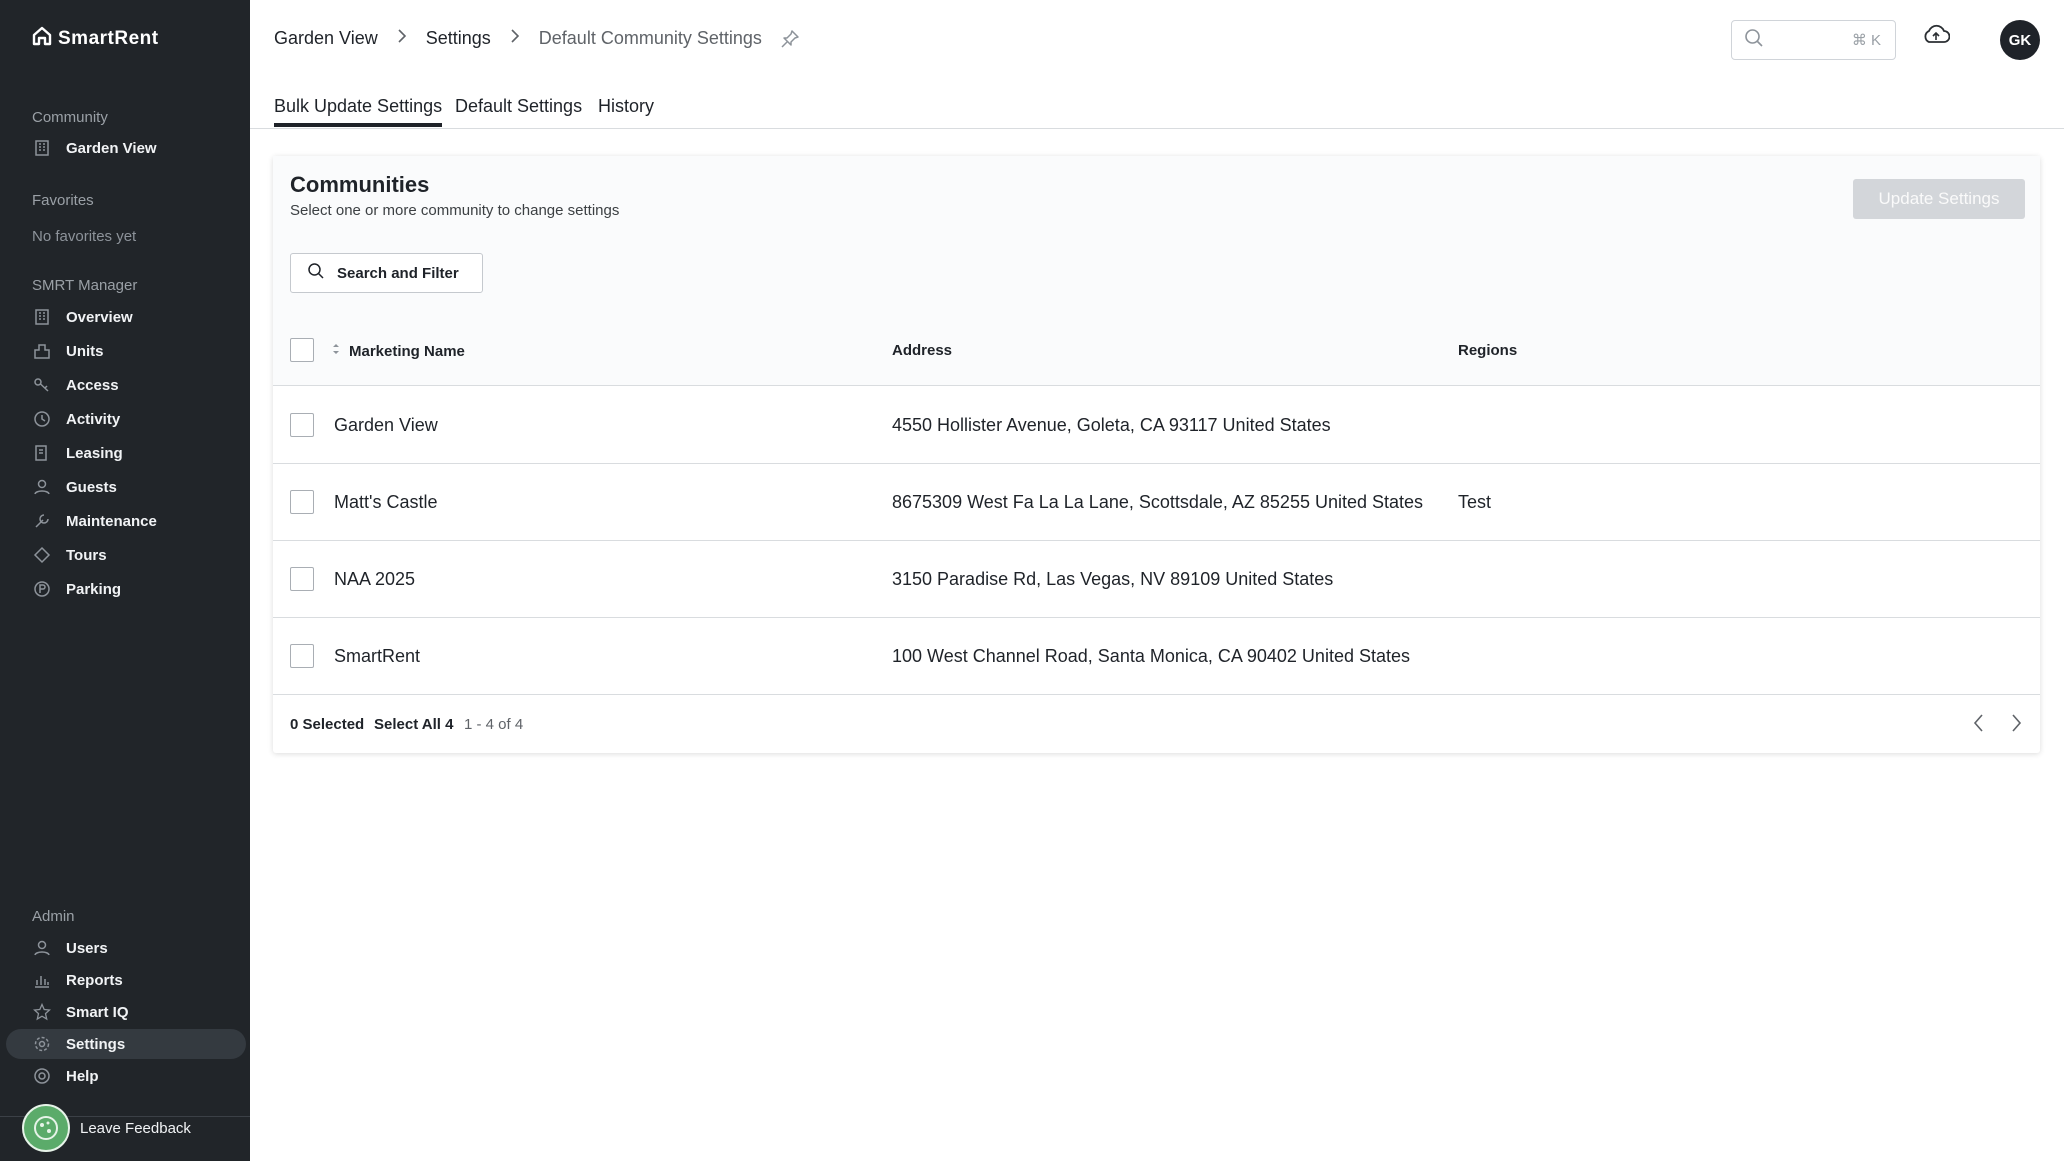 Image resolution: width=2064 pixels, height=1161 pixels. I want to click on cookie-icon, so click(46, 1128).